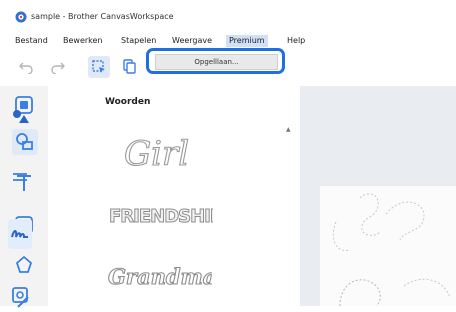 Image resolution: width=456 pixels, height=312 pixels. I want to click on shape-outline-icon, so click(24, 265).